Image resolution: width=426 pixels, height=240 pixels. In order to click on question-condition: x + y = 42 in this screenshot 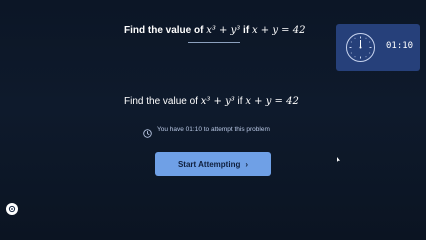, I will do `click(272, 101)`.